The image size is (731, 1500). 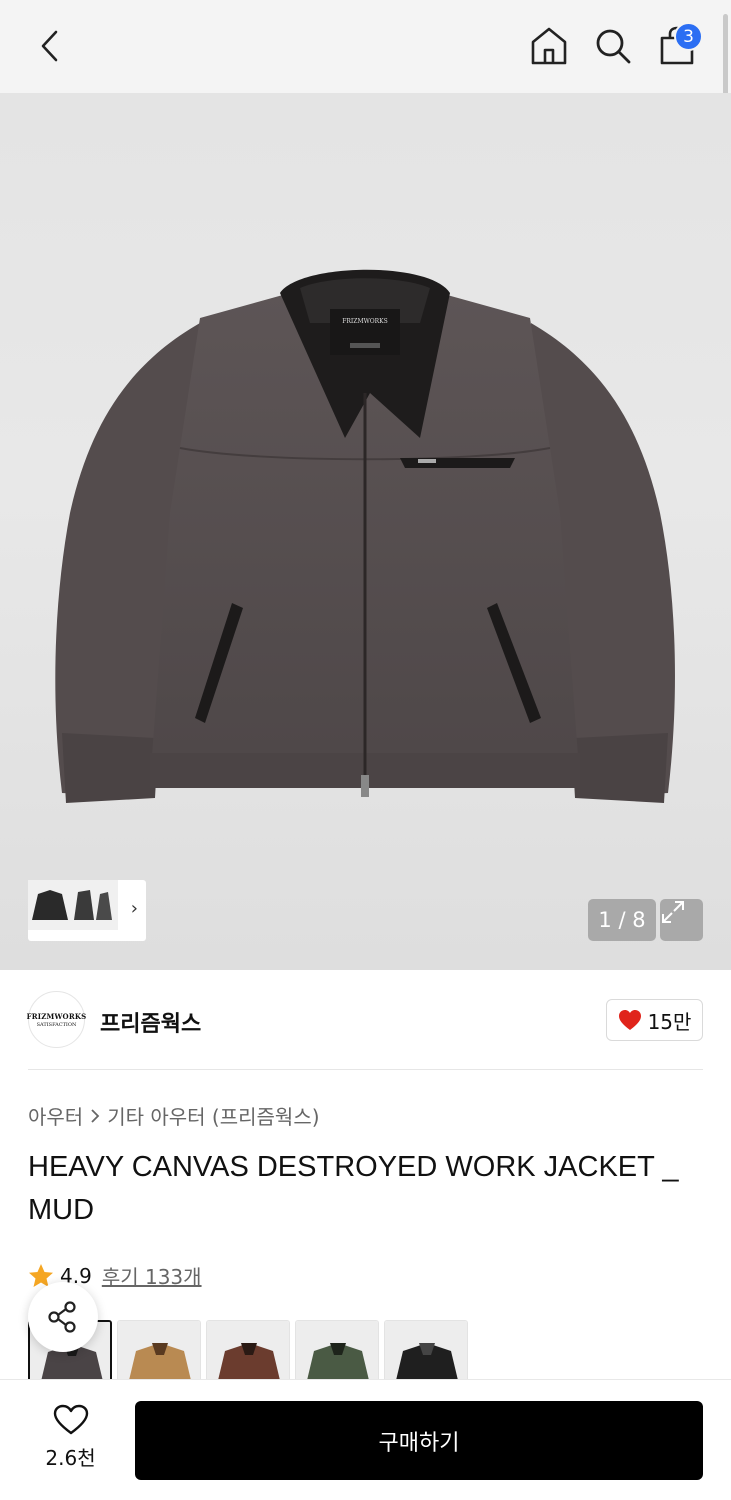 I want to click on brand-logo-subtext: SATISFACTION, so click(x=56, y=1024).